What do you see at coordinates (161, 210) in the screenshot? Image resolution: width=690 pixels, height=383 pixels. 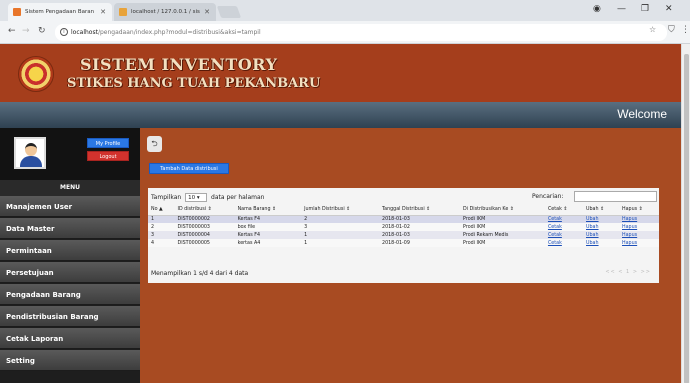 I see `col-no: No ▲` at bounding box center [161, 210].